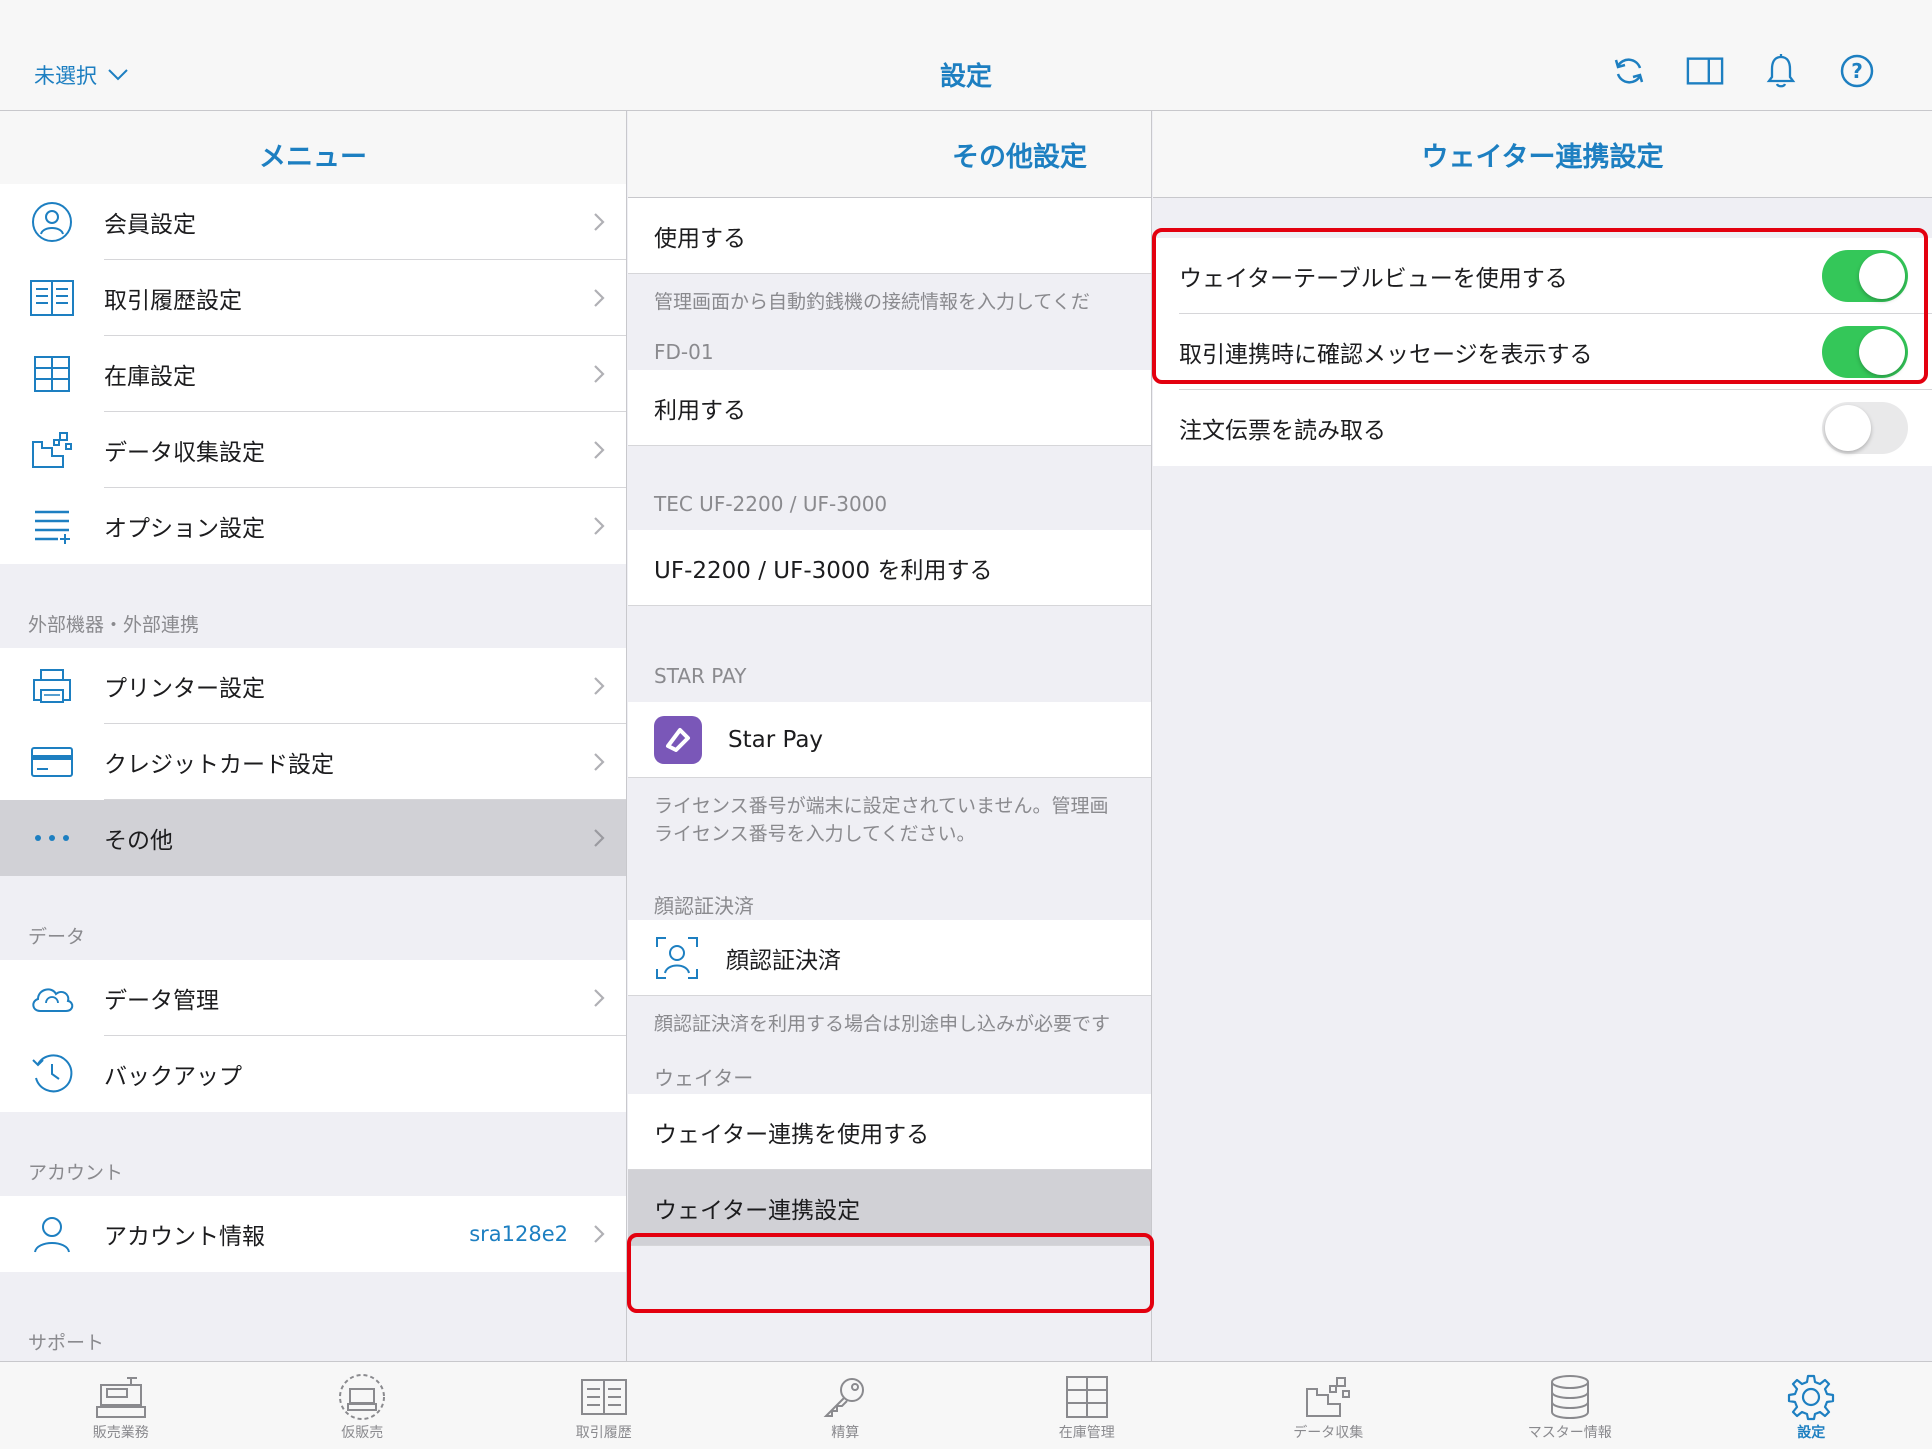 Image resolution: width=1932 pixels, height=1449 pixels. What do you see at coordinates (219, 765) in the screenshot?
I see `menu-item-label: クレジットカード設定` at bounding box center [219, 765].